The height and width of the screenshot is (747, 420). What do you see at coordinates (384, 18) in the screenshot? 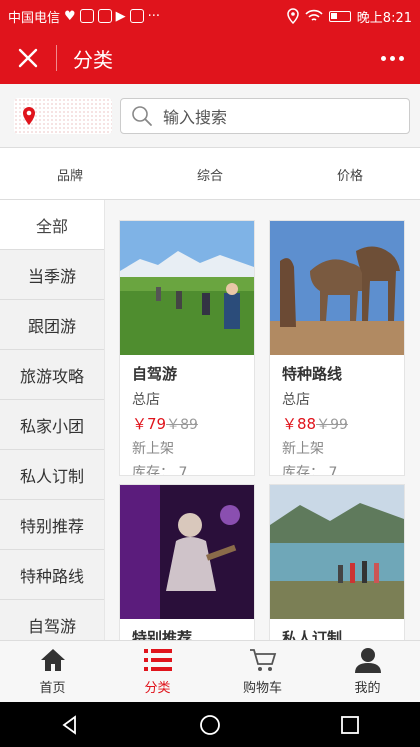
I see `clock: 晚上8:21` at bounding box center [384, 18].